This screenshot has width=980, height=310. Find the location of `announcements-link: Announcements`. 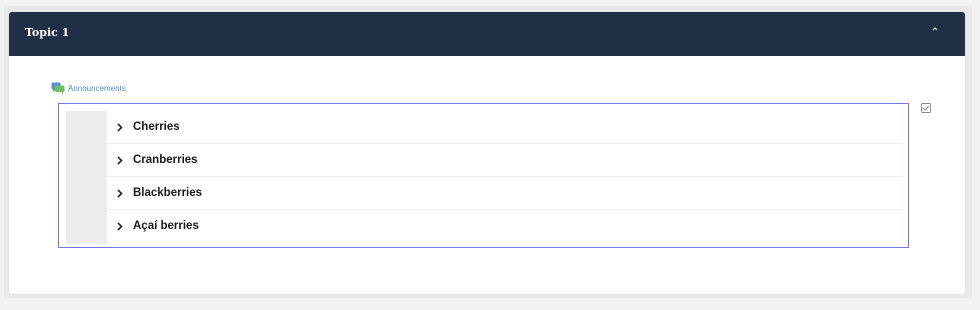

announcements-link: Announcements is located at coordinates (88, 88).